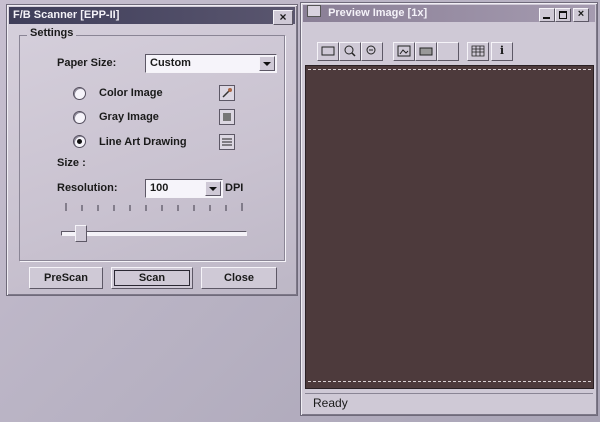 The image size is (600, 422). I want to click on image-view-icon, so click(404, 51).